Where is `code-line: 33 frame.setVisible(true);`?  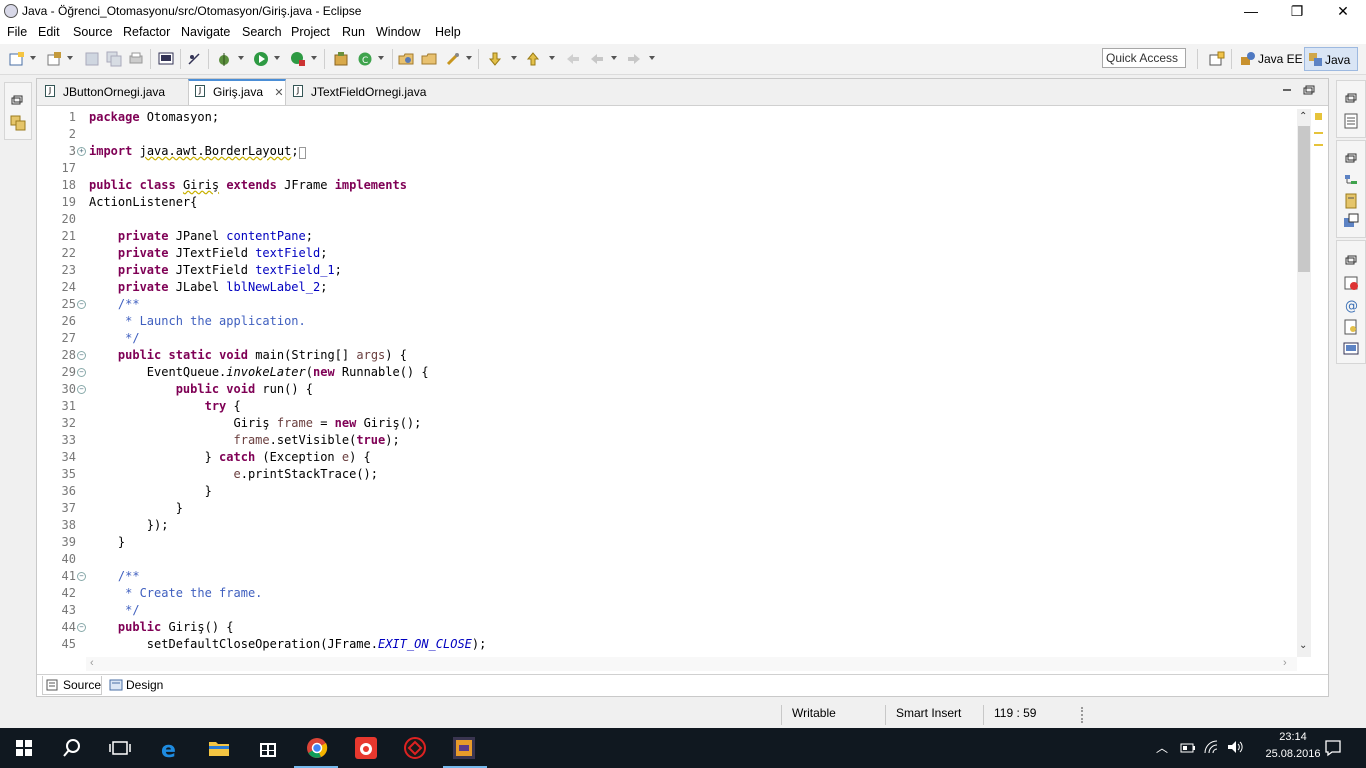
code-line: 33 frame.setVisible(true); is located at coordinates (672, 440).